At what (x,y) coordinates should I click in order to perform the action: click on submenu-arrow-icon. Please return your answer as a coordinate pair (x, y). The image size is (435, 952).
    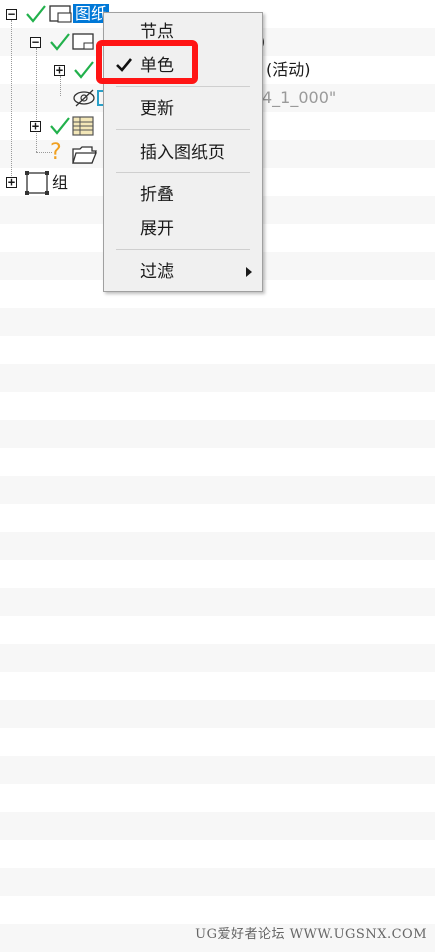
    Looking at the image, I should click on (249, 272).